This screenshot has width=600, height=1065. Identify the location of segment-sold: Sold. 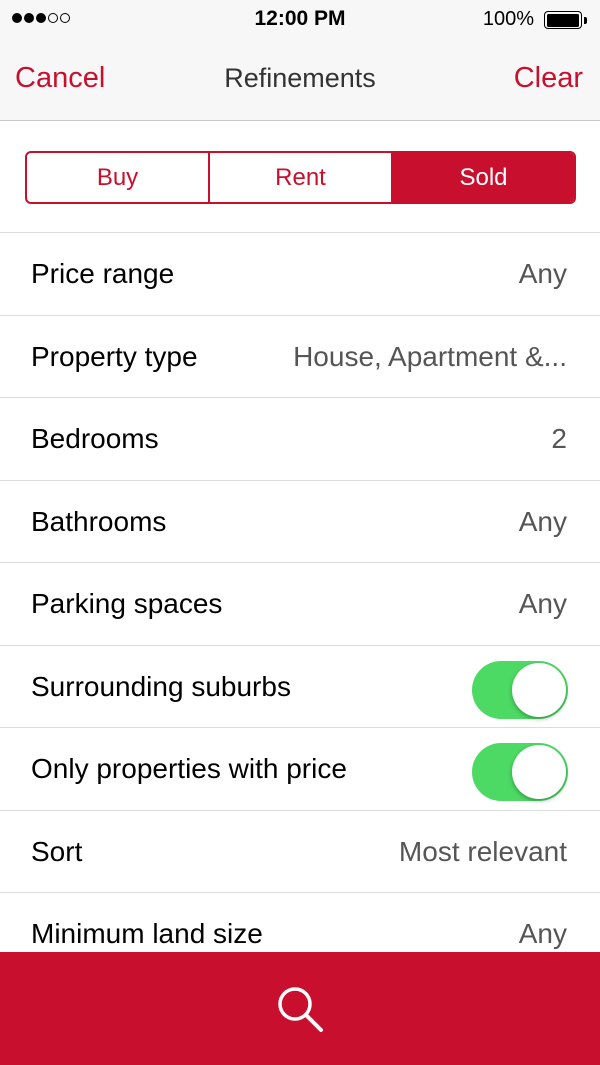
(482, 177).